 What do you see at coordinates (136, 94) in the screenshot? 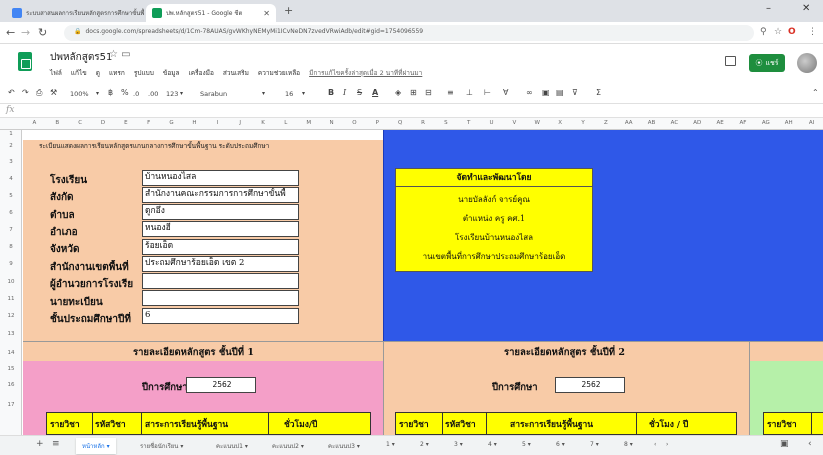
I see `decrease-decimal-button: .0` at bounding box center [136, 94].